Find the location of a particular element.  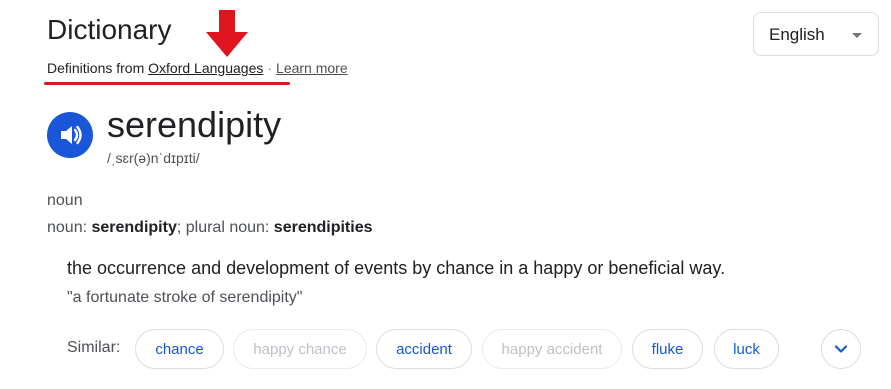

phonetic-transcription: /ˌsɛr(ə)nˈdɪpɪti/ is located at coordinates (153, 158).